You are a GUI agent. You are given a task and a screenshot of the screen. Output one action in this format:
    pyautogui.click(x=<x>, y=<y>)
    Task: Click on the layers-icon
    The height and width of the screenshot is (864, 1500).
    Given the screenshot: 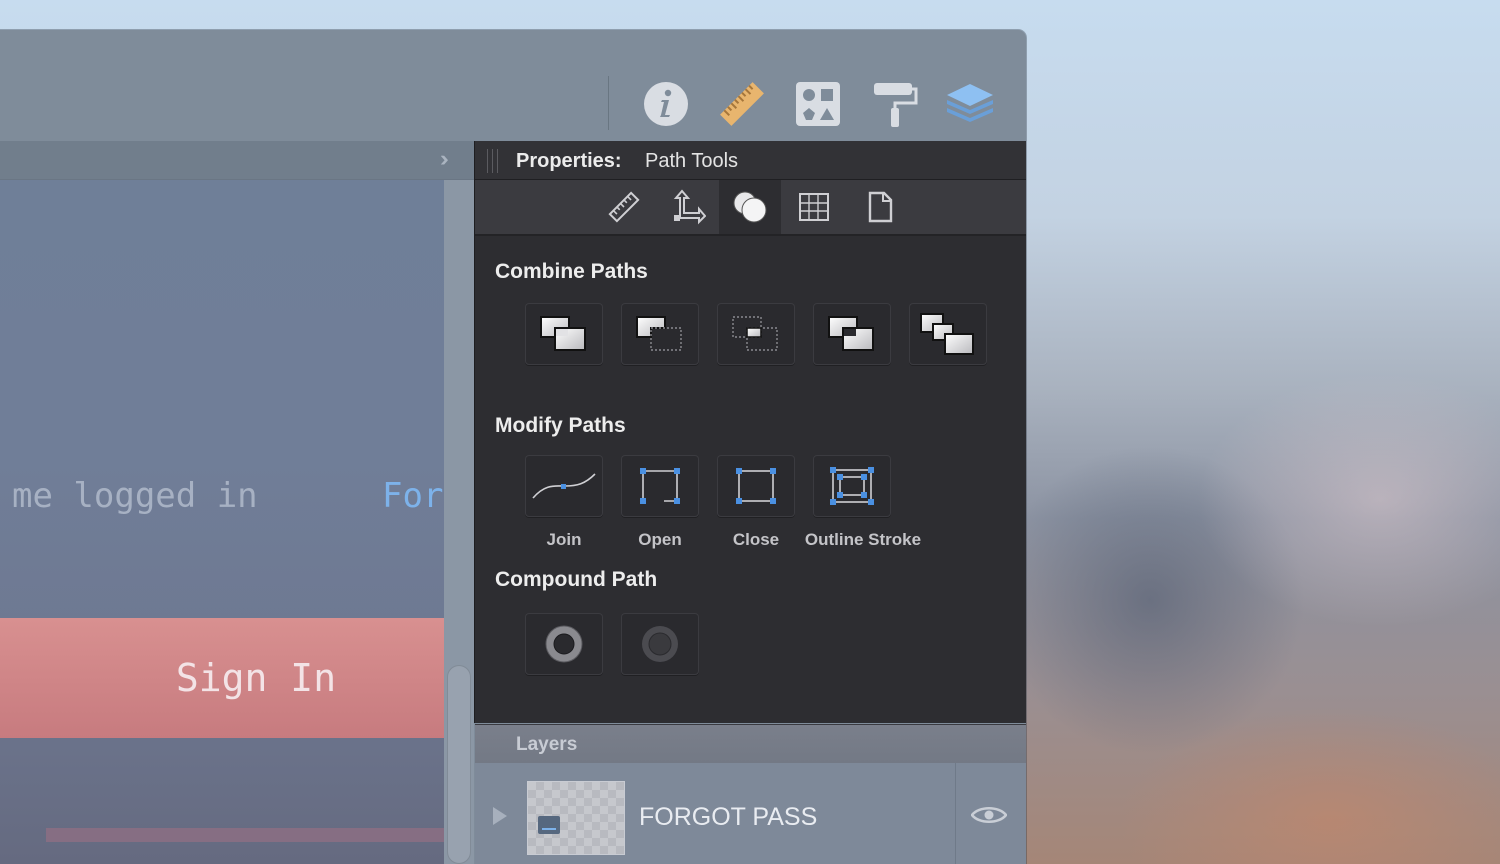 What is the action you would take?
    pyautogui.click(x=970, y=104)
    